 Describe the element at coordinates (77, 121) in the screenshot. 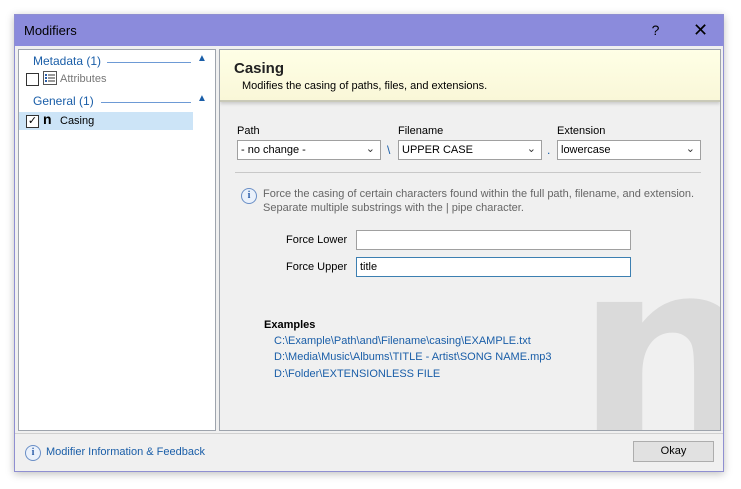

I see `list-item-label: Casing` at that location.